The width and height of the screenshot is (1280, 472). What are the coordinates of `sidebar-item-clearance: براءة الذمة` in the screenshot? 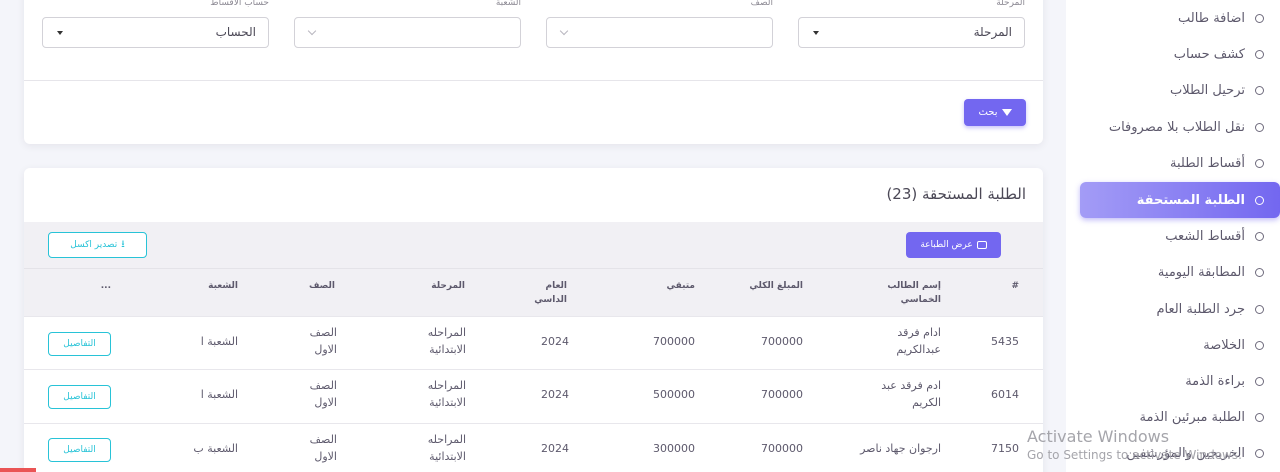 It's located at (1224, 381).